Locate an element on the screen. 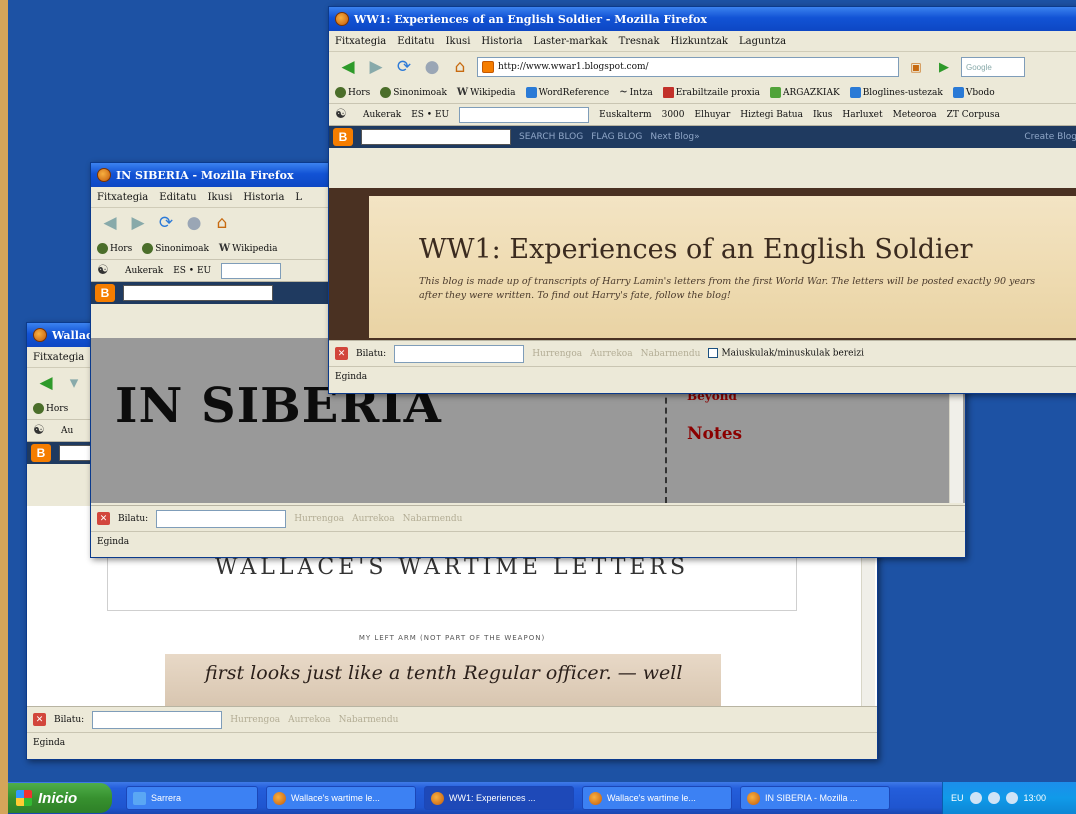 The width and height of the screenshot is (1076, 814). menu-item: L is located at coordinates (298, 197).